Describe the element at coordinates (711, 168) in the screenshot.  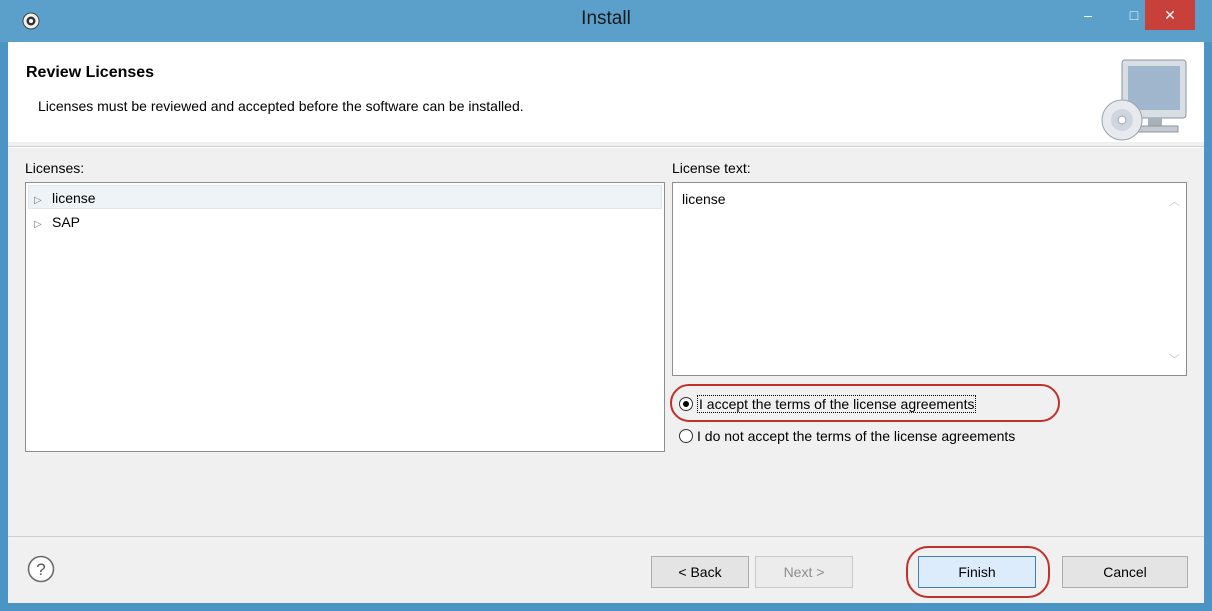
I see `license-text-label: License text:` at that location.